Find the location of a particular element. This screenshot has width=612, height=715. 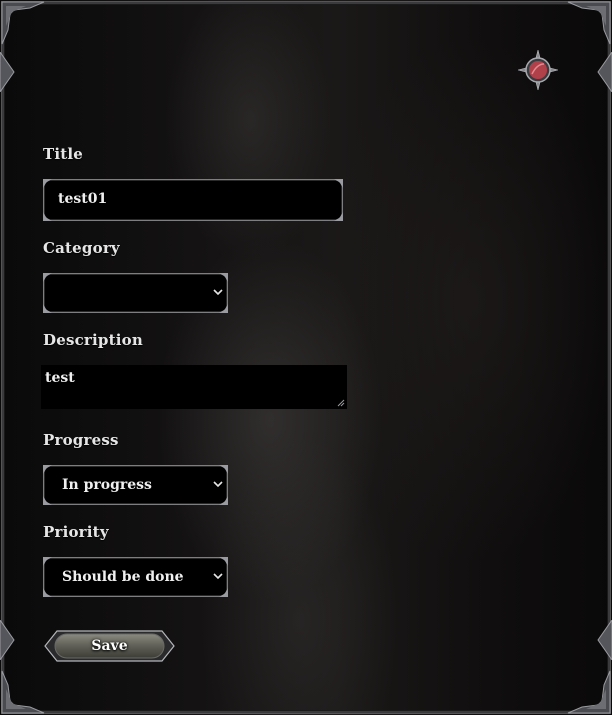

corner-ornament-top-right is located at coordinates (589, 23).